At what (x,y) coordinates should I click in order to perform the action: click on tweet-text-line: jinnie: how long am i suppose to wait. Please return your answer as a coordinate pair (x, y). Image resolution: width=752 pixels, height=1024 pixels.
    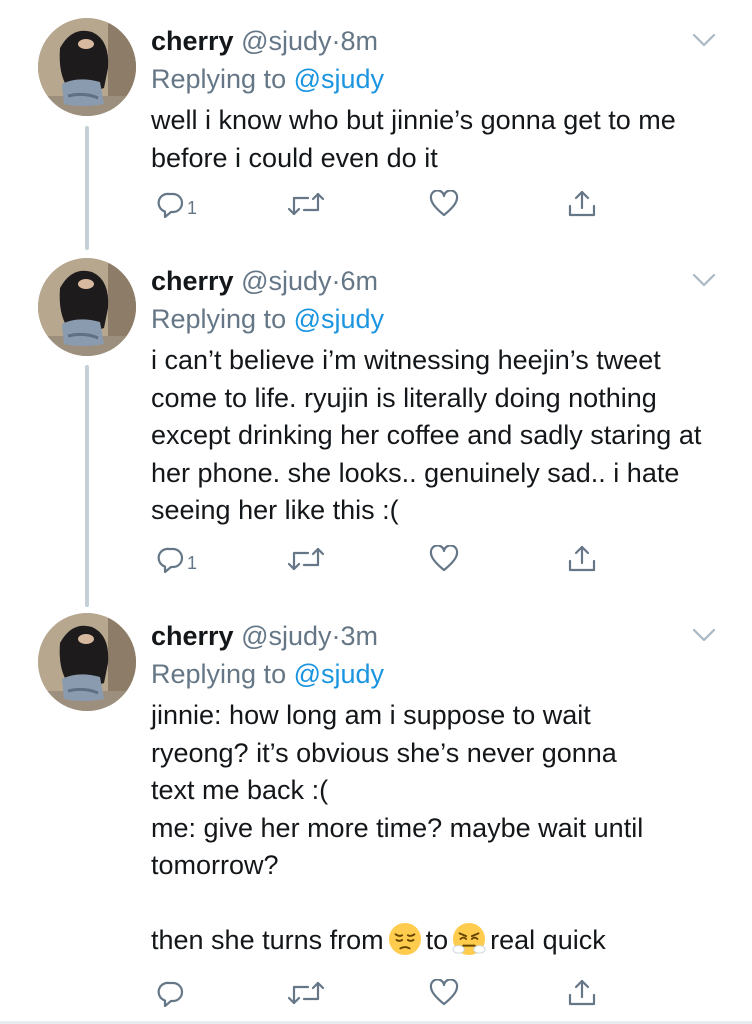
    Looking at the image, I should click on (371, 715).